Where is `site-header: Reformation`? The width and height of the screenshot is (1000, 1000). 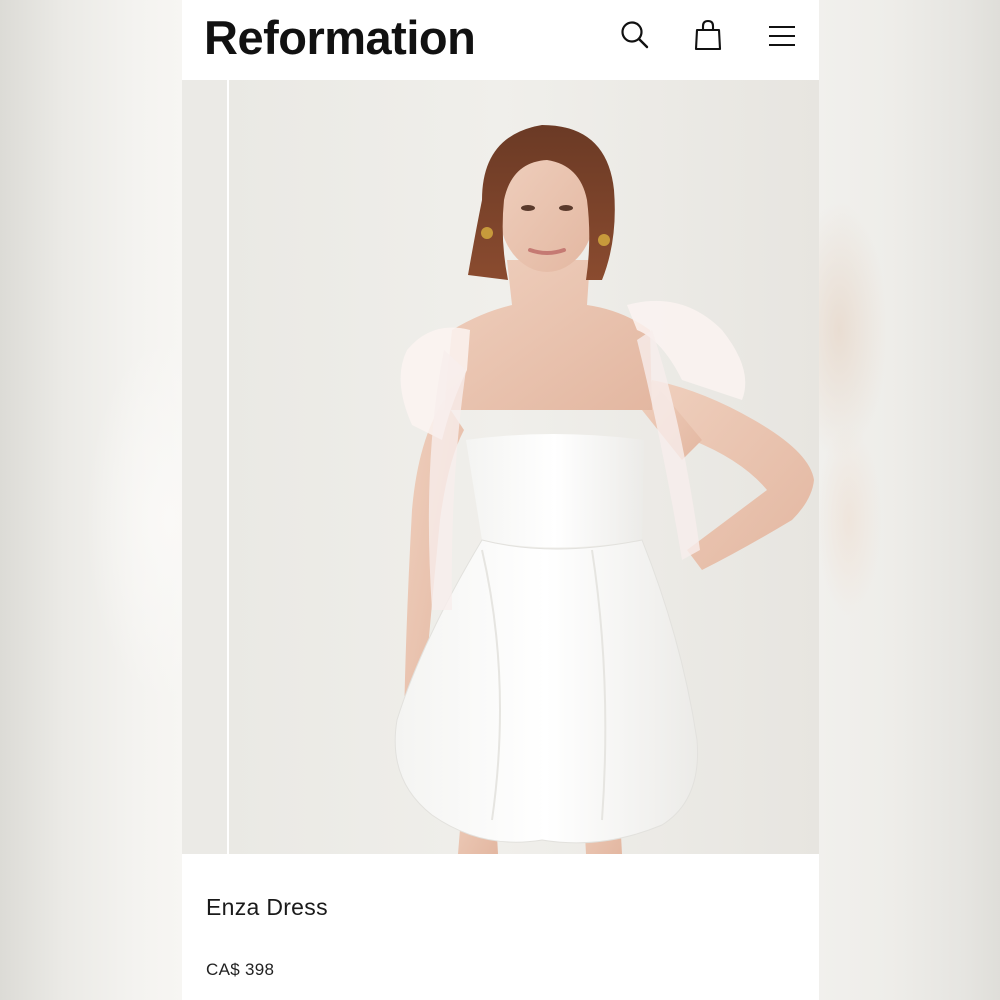 site-header: Reformation is located at coordinates (500, 40).